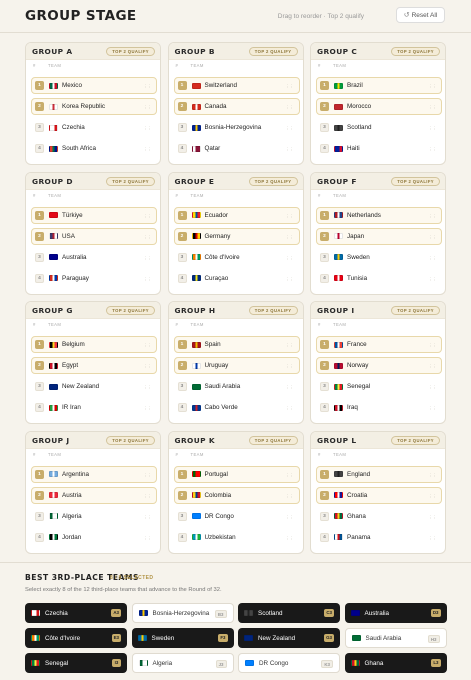 This screenshot has height=680, width=471. What do you see at coordinates (379, 386) in the screenshot?
I see `team-row: 3 Senegal ⋮⋮` at bounding box center [379, 386].